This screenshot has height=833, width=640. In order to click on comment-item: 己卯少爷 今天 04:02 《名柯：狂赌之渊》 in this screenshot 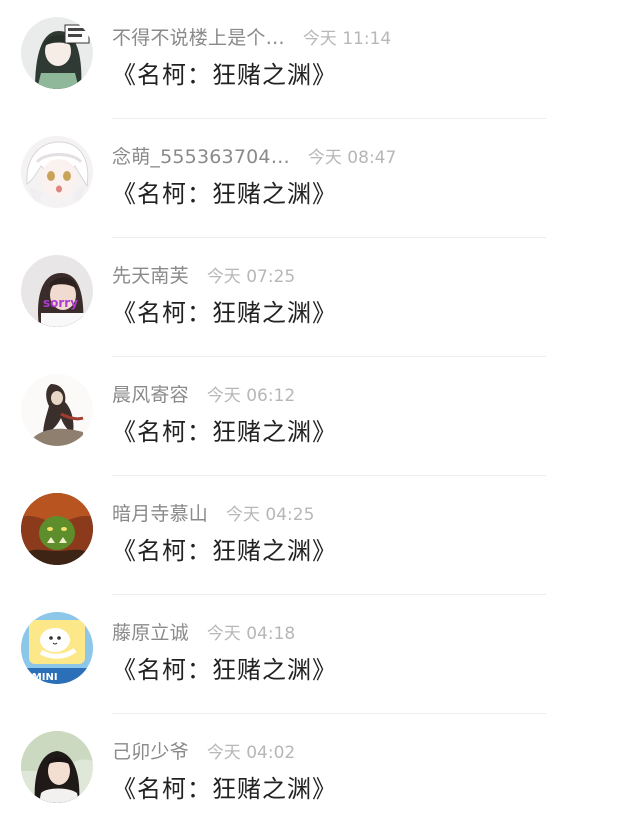, I will do `click(320, 773)`.